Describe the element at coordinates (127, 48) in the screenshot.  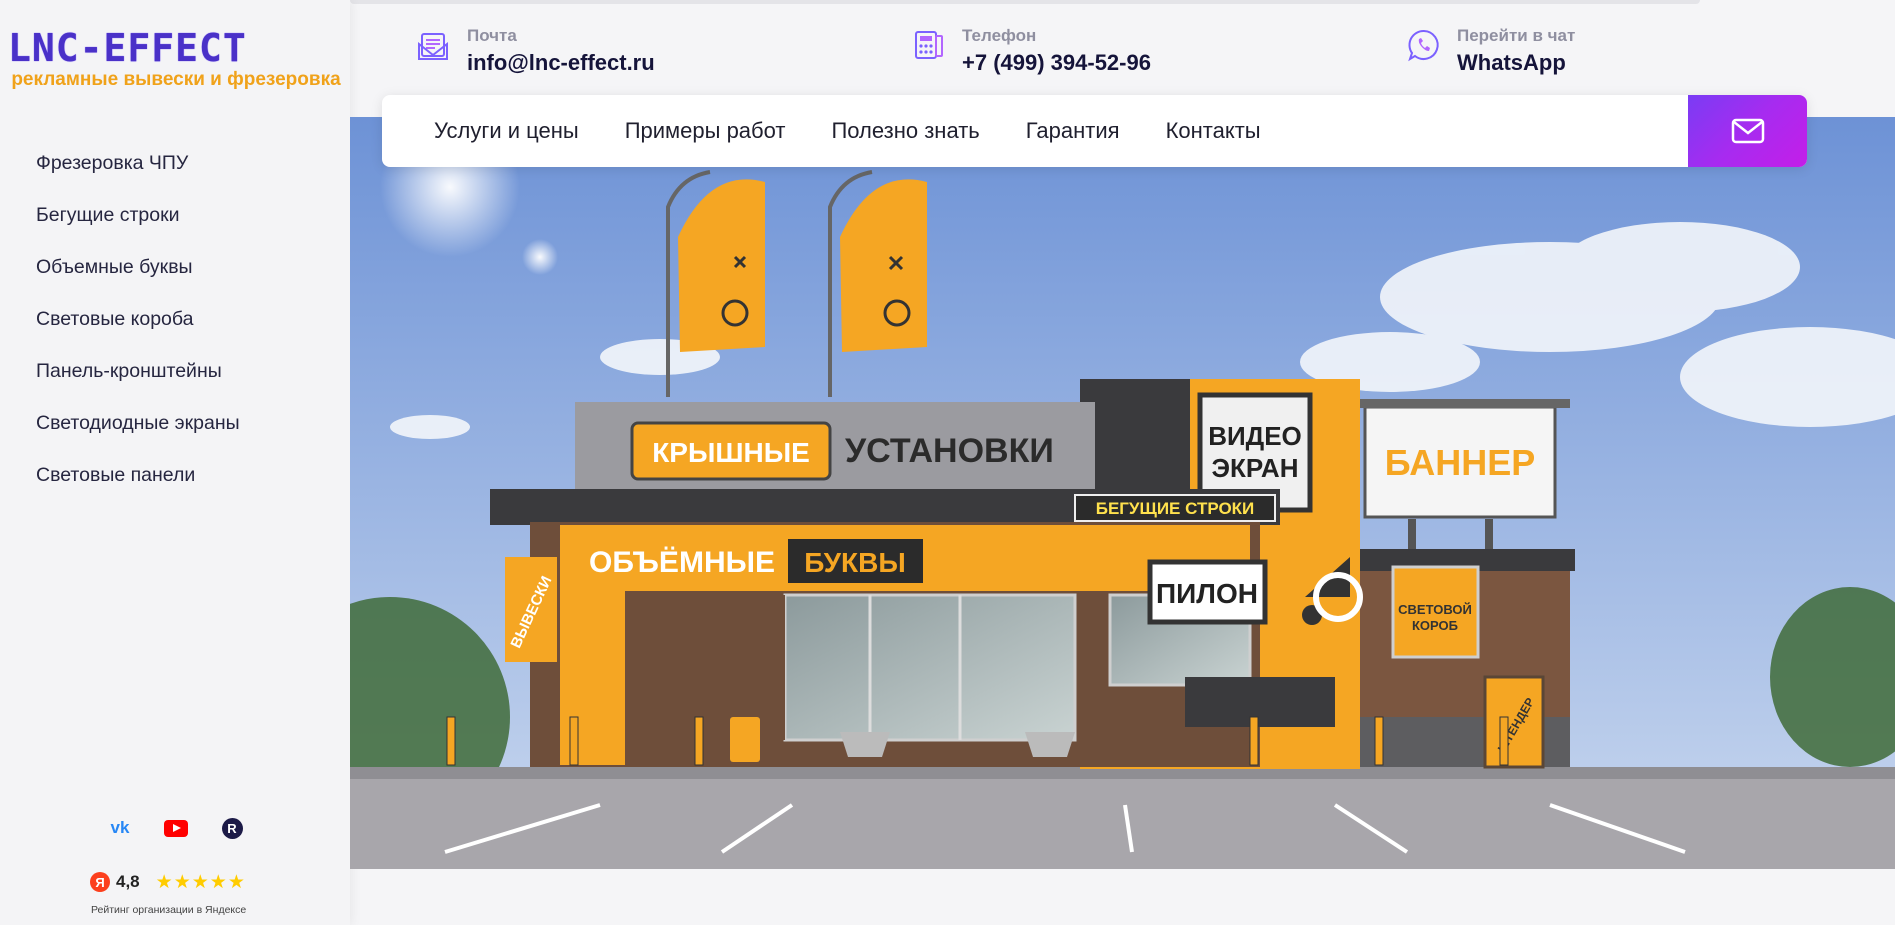
I see `logo-mark: LNC-EFFECT` at that location.